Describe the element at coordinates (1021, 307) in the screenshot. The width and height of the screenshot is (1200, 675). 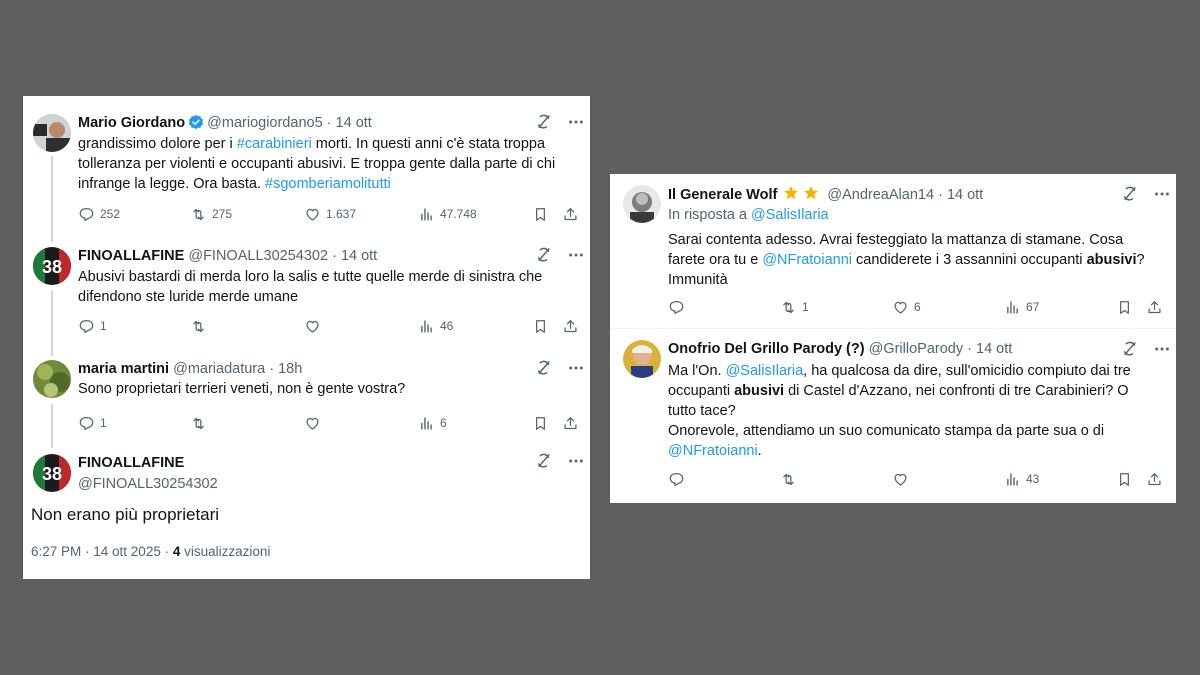
I see `views-button: 67` at that location.